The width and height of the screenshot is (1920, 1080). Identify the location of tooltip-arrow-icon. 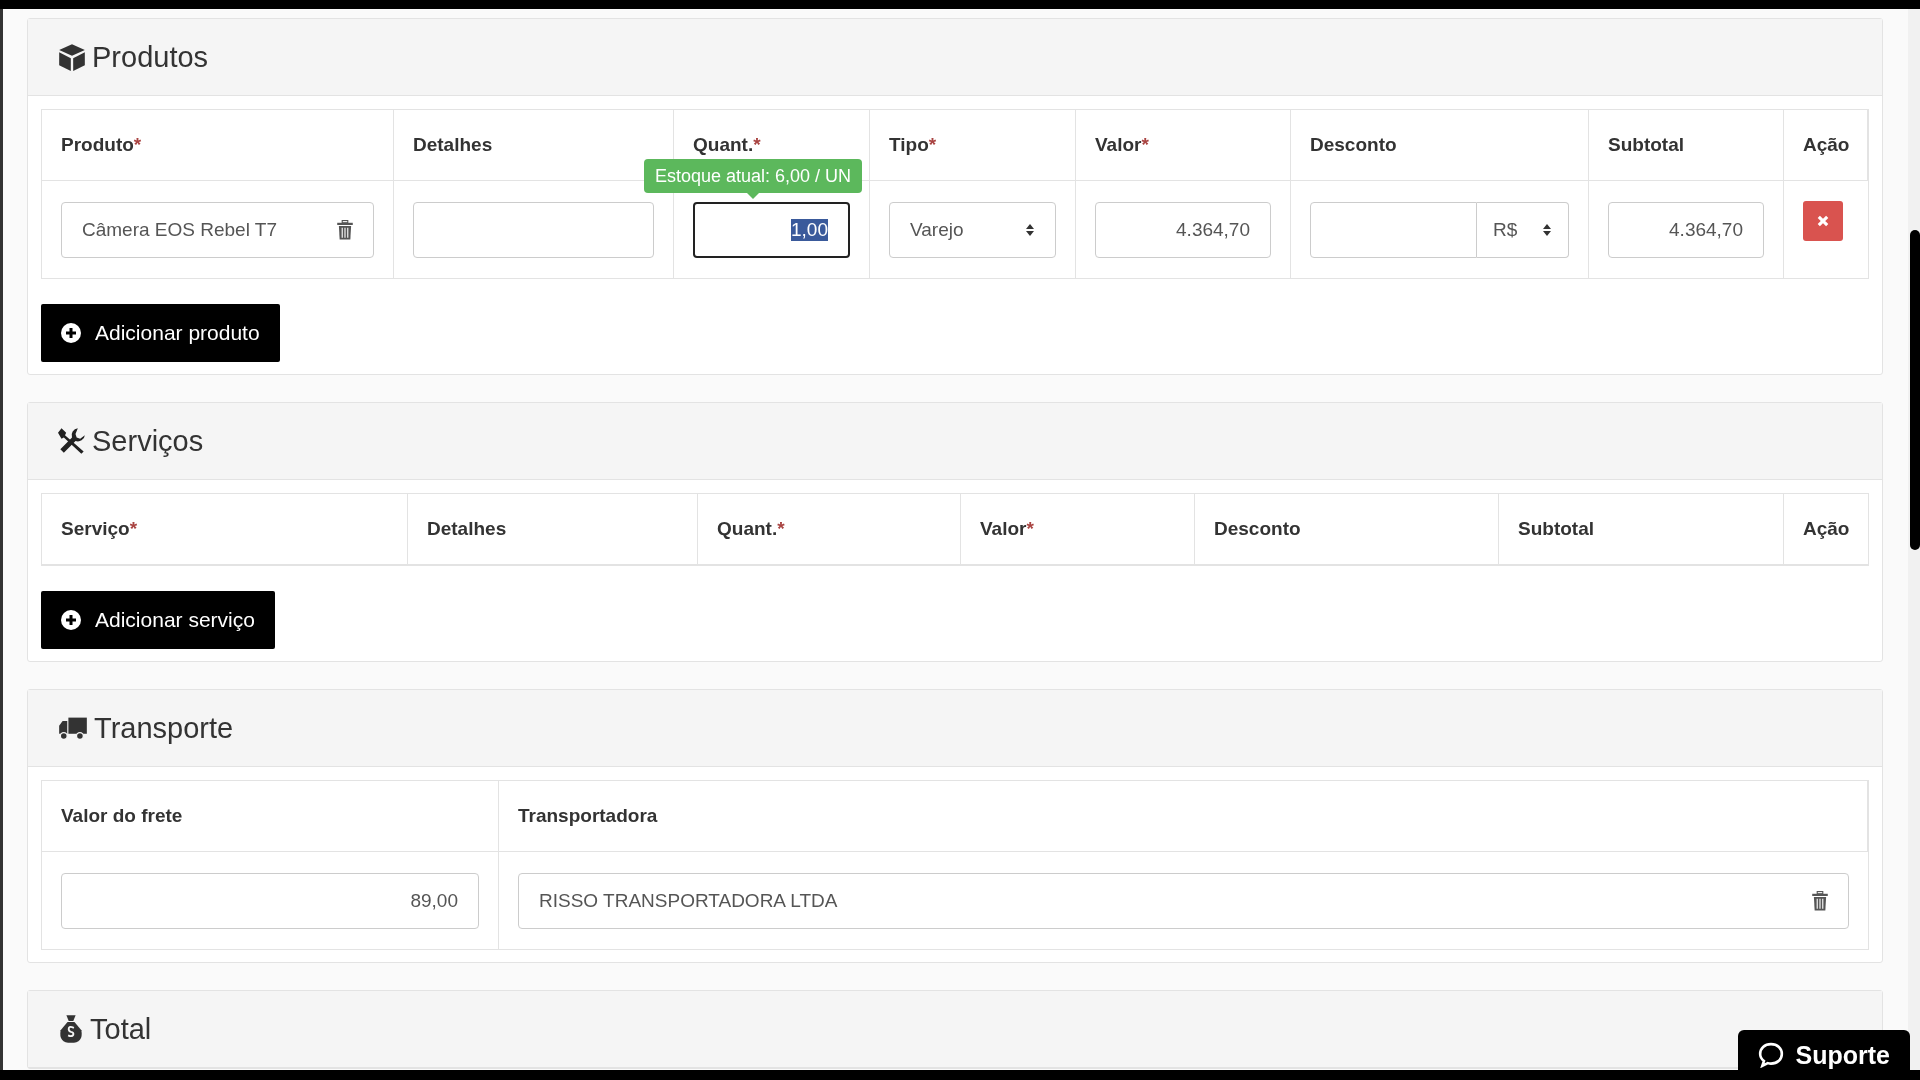
(753, 196).